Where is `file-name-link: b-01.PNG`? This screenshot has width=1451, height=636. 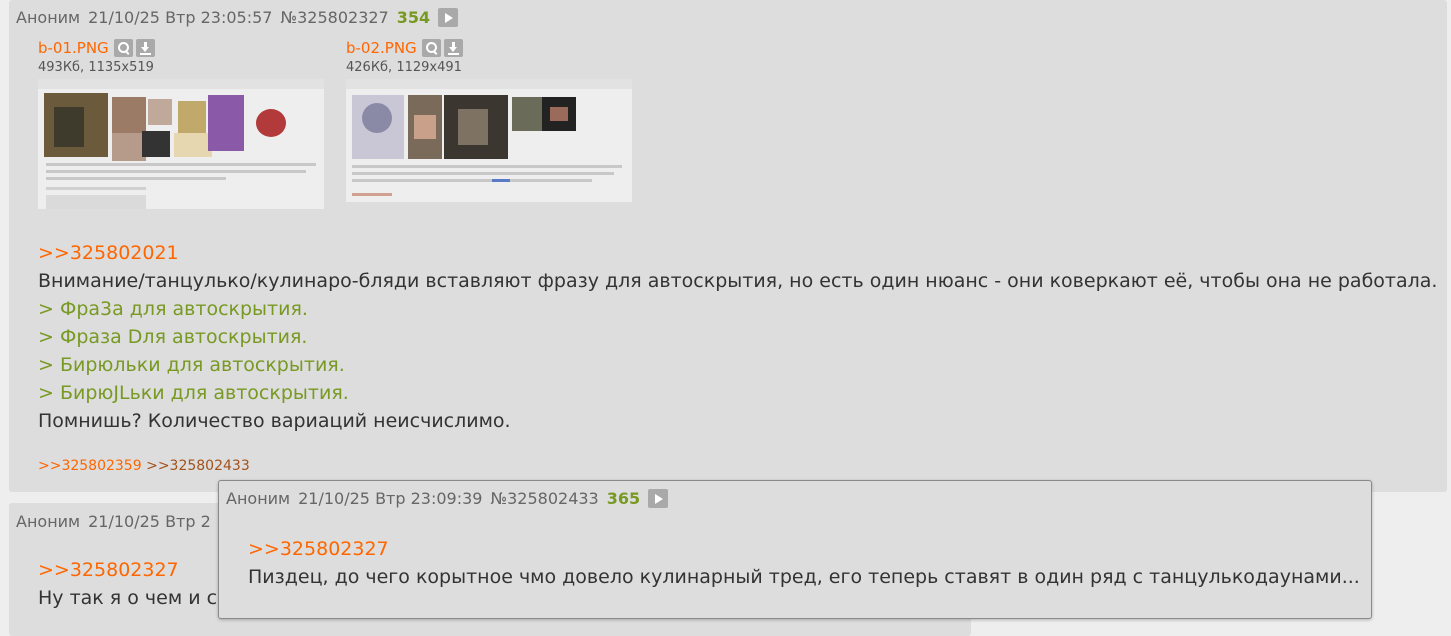
file-name-link: b-01.PNG is located at coordinates (73, 48).